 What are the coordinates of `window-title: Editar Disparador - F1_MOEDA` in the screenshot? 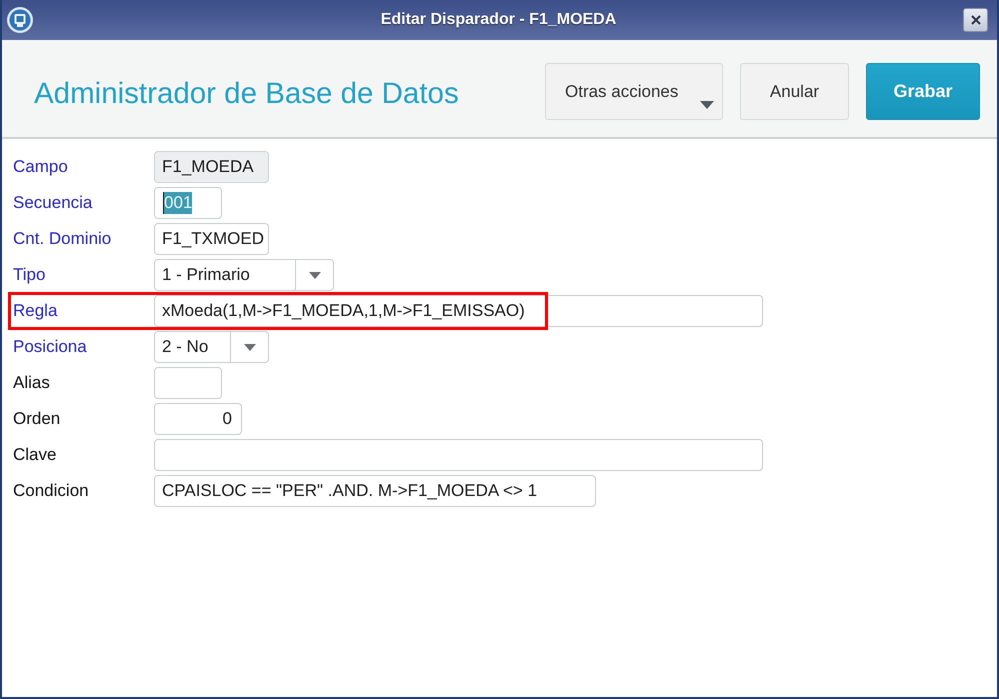 It's located at (498, 20).